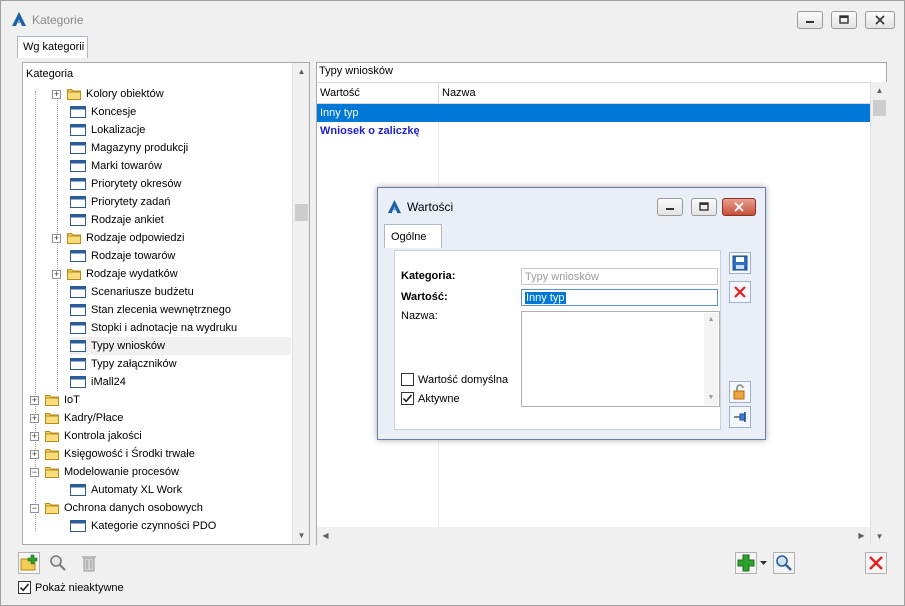 This screenshot has width=905, height=606. What do you see at coordinates (620, 359) in the screenshot?
I see `name-textarea: ▲ ▼` at bounding box center [620, 359].